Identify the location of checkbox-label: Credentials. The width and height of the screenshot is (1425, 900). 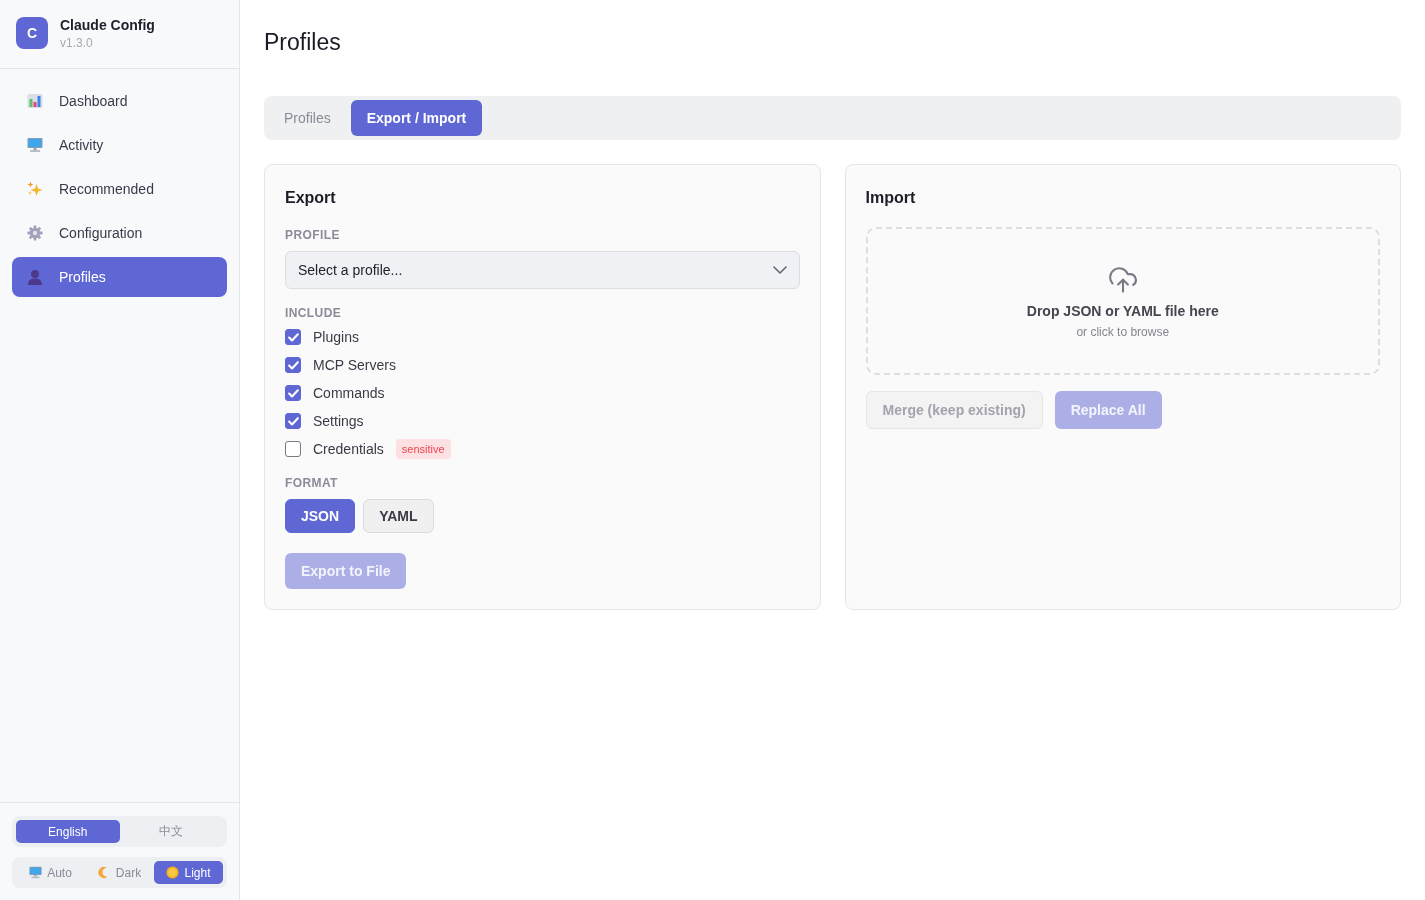
(348, 449).